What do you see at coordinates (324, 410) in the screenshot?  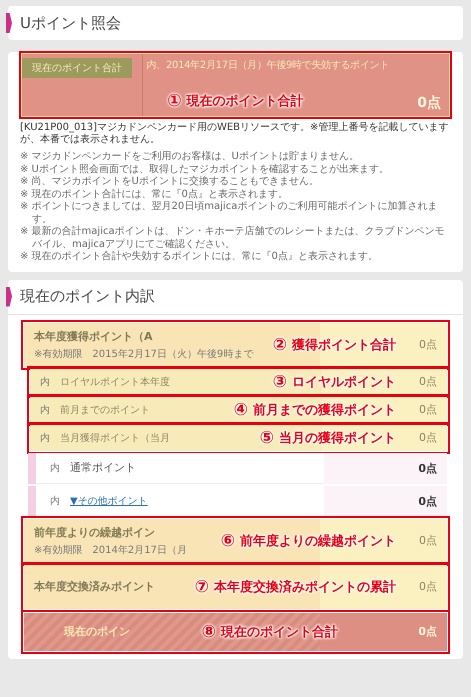 I see `annotation-text: 前月までの獲得ポイント` at bounding box center [324, 410].